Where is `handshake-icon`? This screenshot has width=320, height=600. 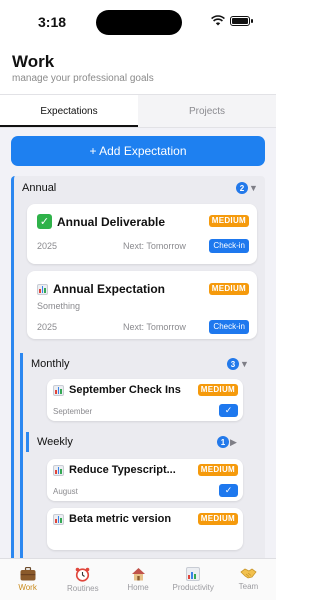 handshake-icon is located at coordinates (248, 573).